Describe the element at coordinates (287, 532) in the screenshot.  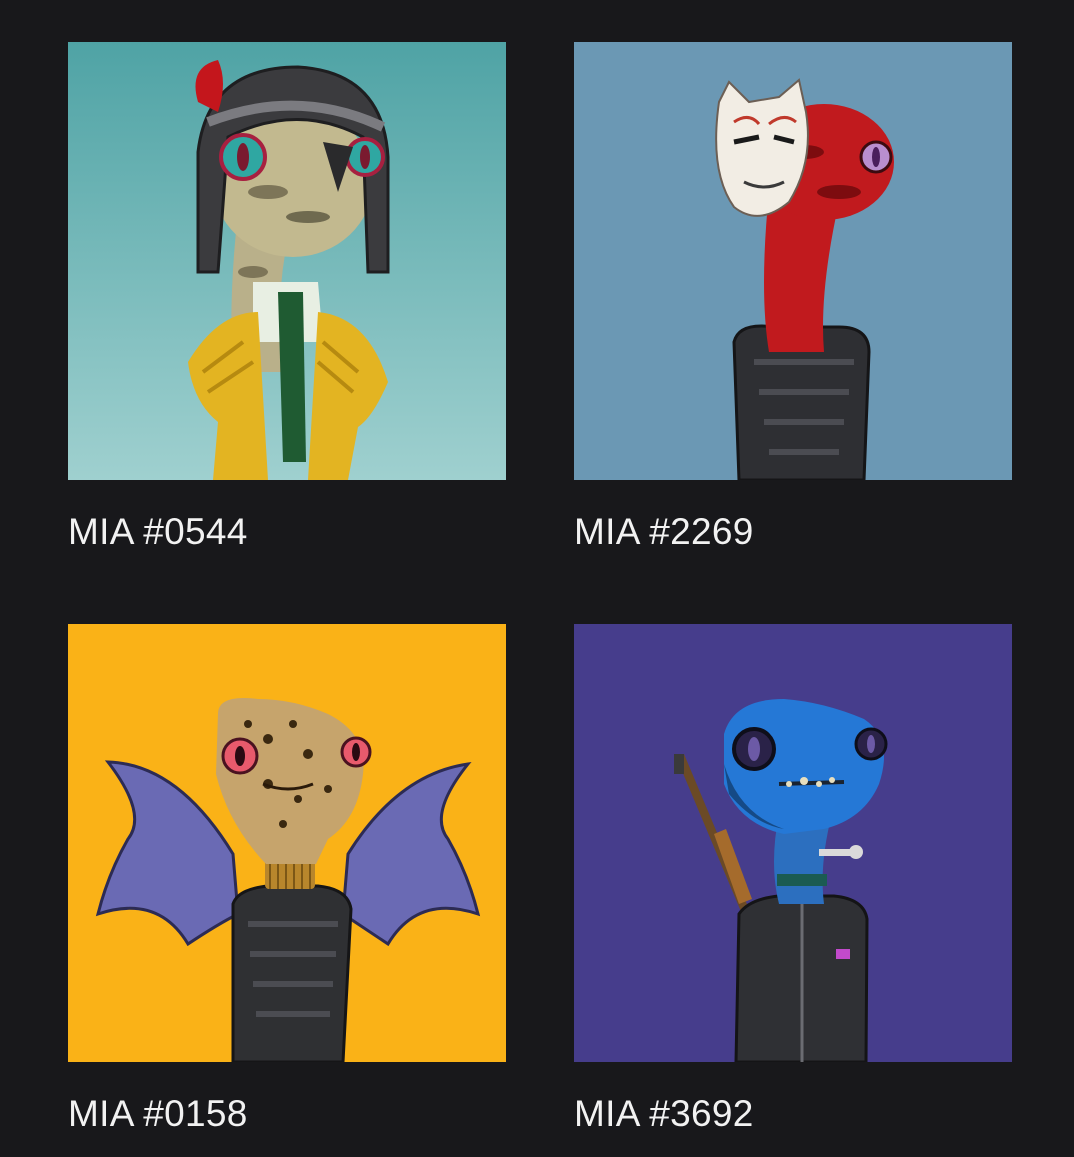
I see `nft-title: MIA #0544` at that location.